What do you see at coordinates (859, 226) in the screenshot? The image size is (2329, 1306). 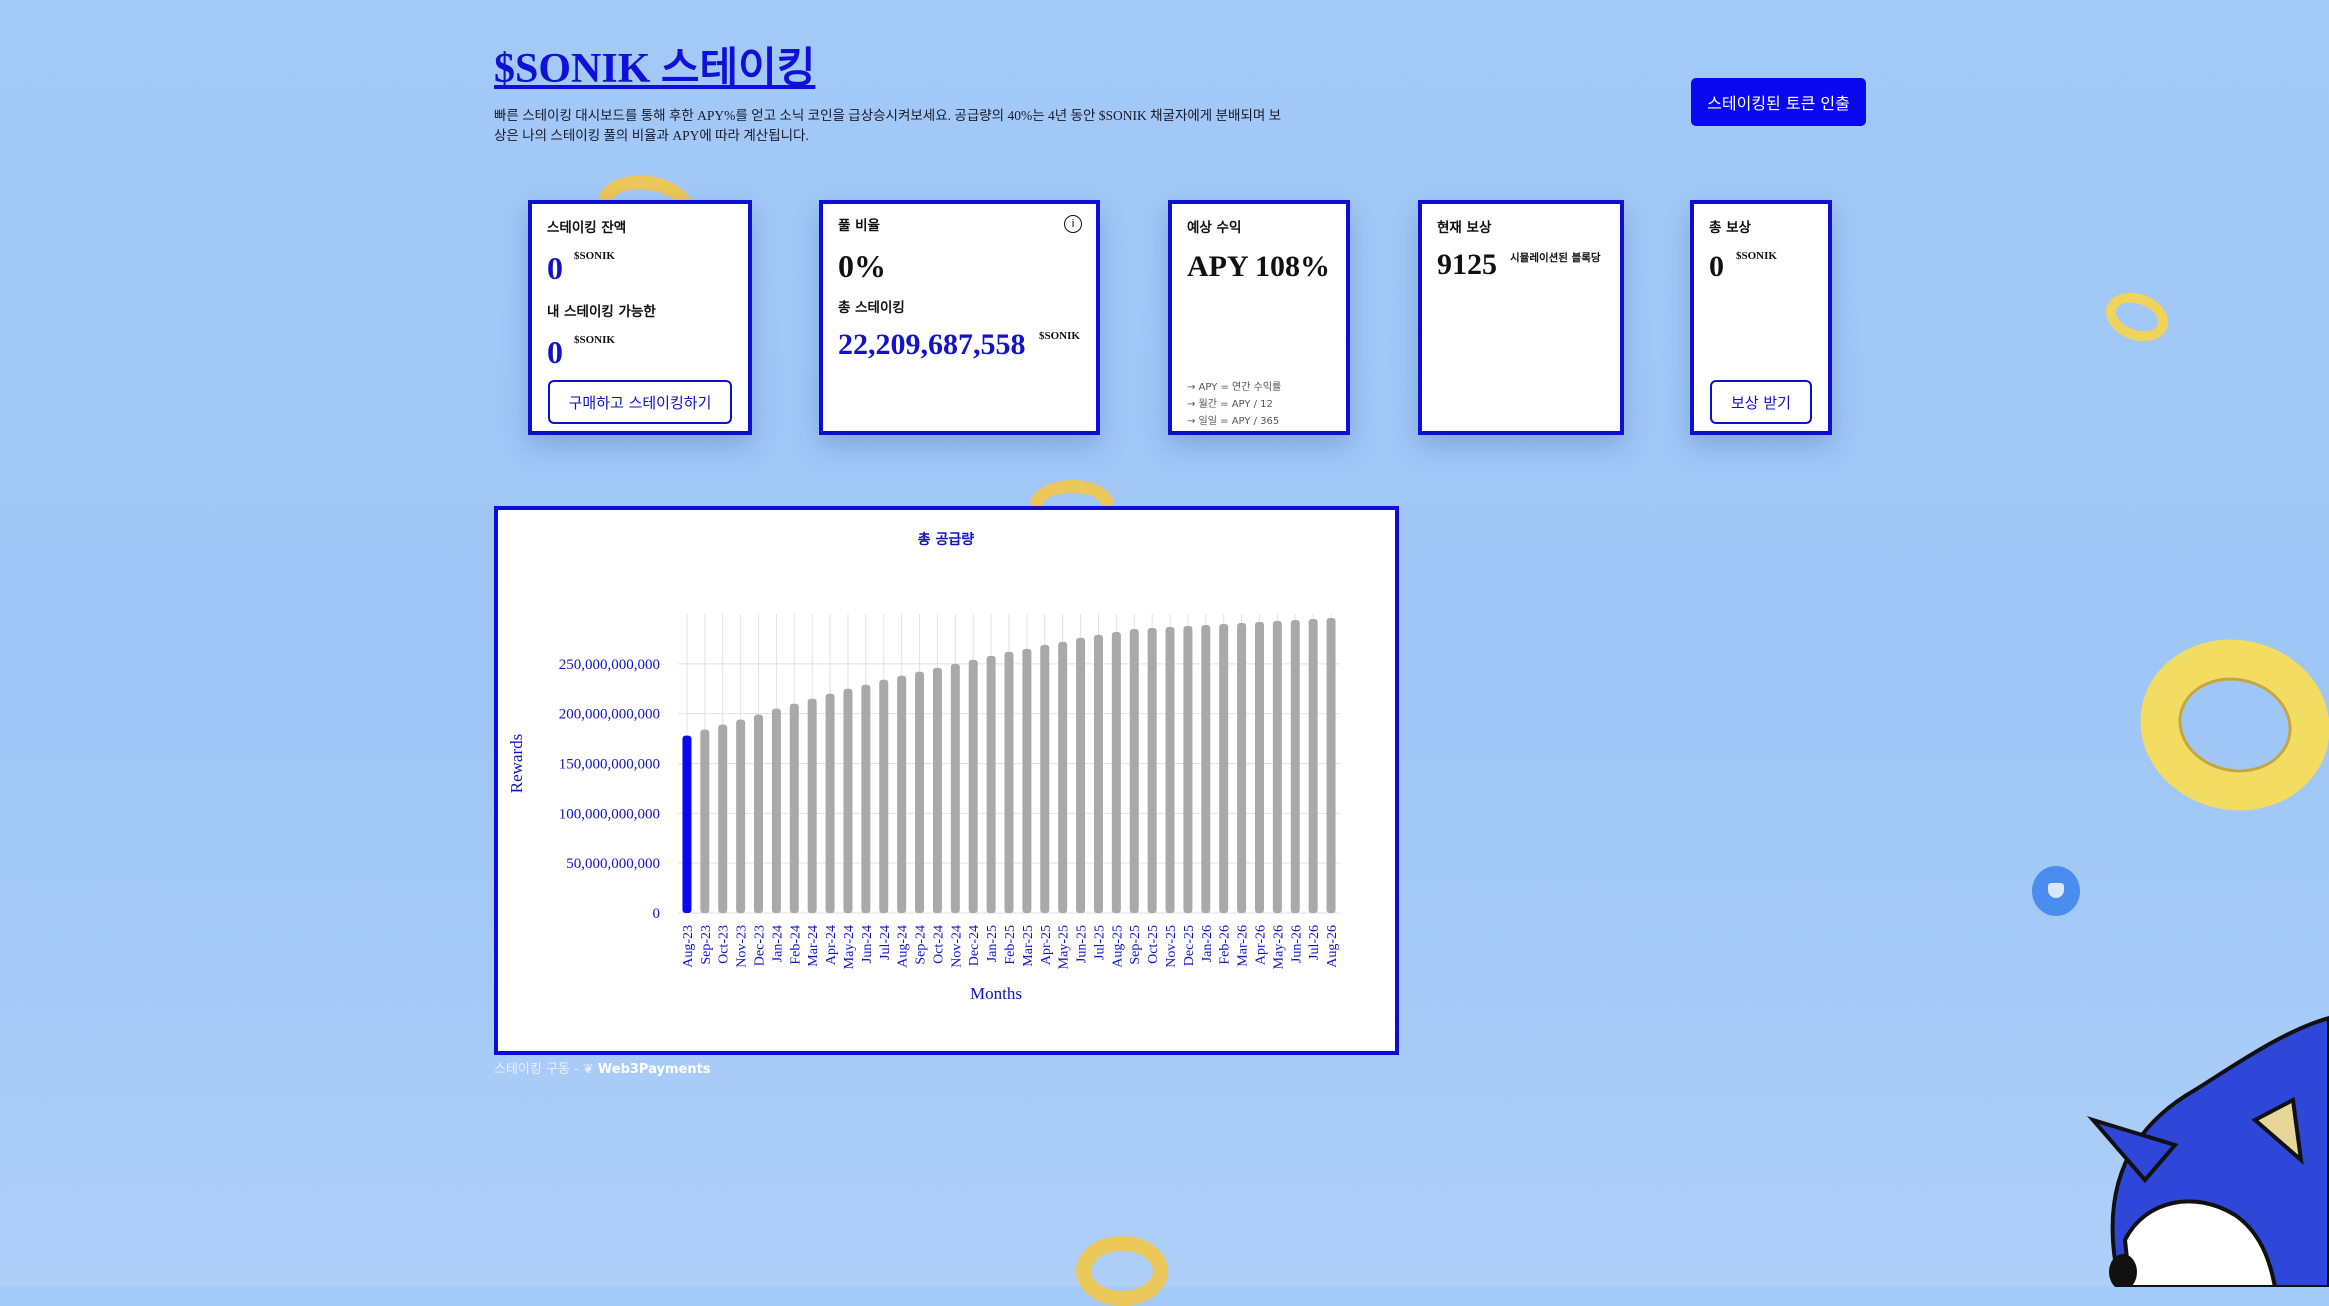 I see `pool-ratio-label: 풀 비율` at bounding box center [859, 226].